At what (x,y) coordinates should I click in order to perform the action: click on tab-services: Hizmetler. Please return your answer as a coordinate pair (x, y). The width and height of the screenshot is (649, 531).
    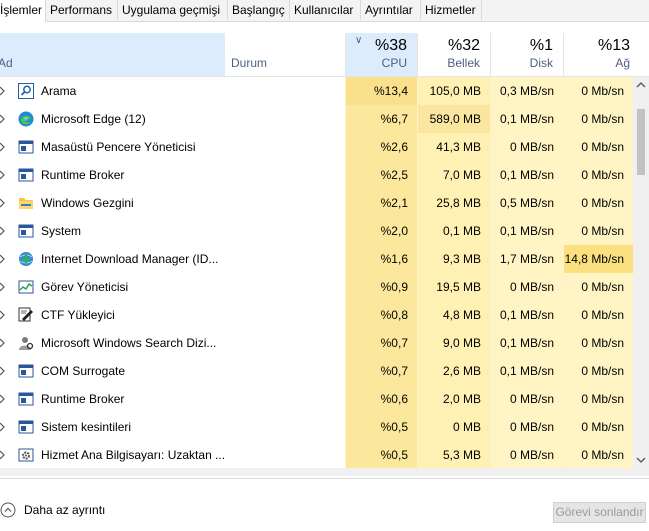
    Looking at the image, I should click on (451, 10).